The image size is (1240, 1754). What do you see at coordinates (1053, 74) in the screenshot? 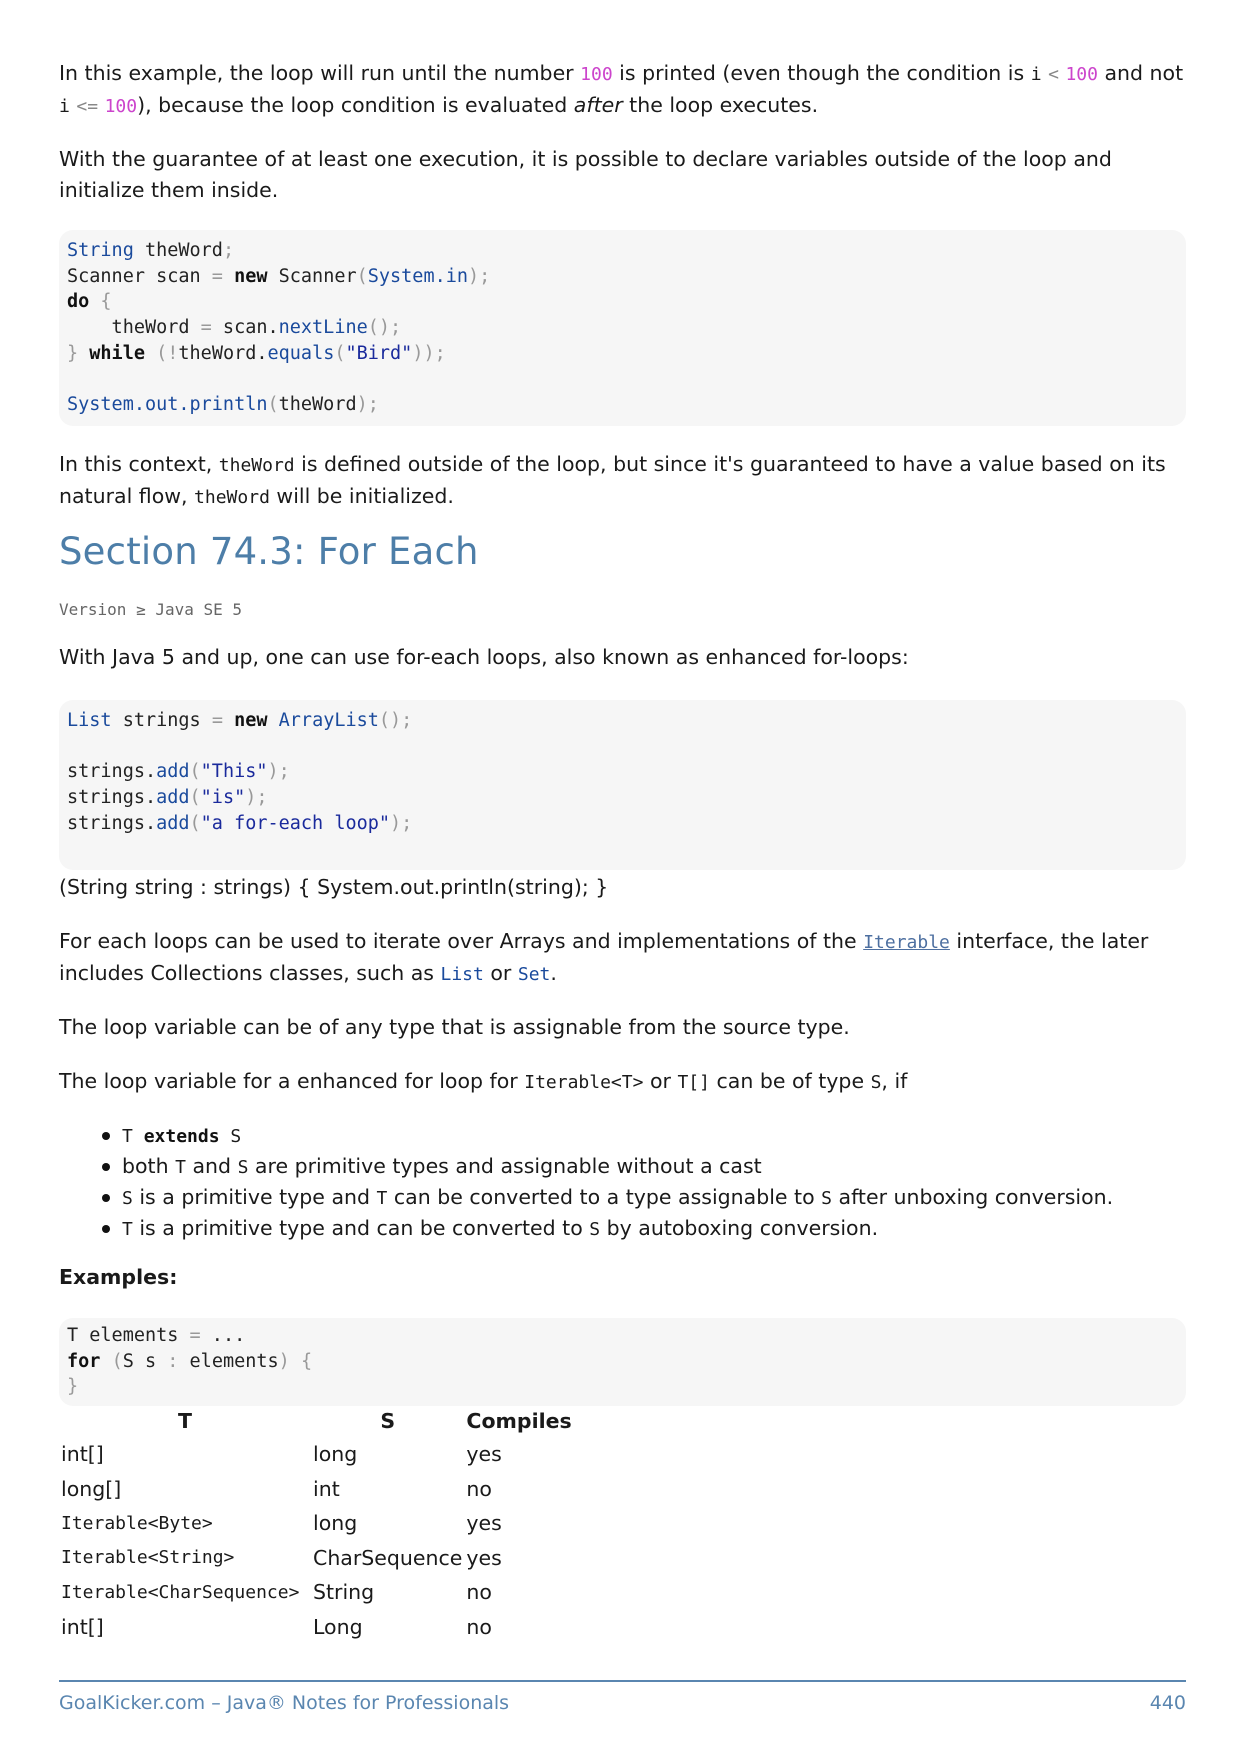
I see `inline-code: <` at bounding box center [1053, 74].